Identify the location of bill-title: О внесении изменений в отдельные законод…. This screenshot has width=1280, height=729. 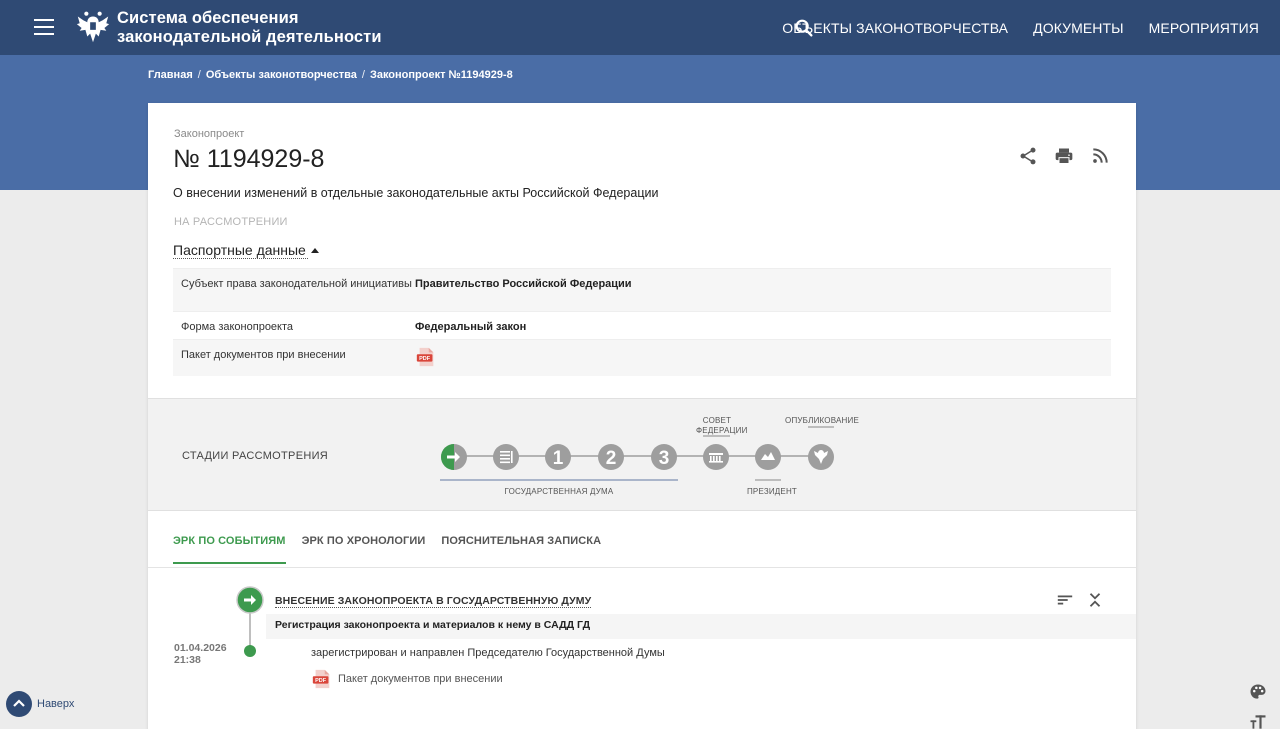
(416, 193).